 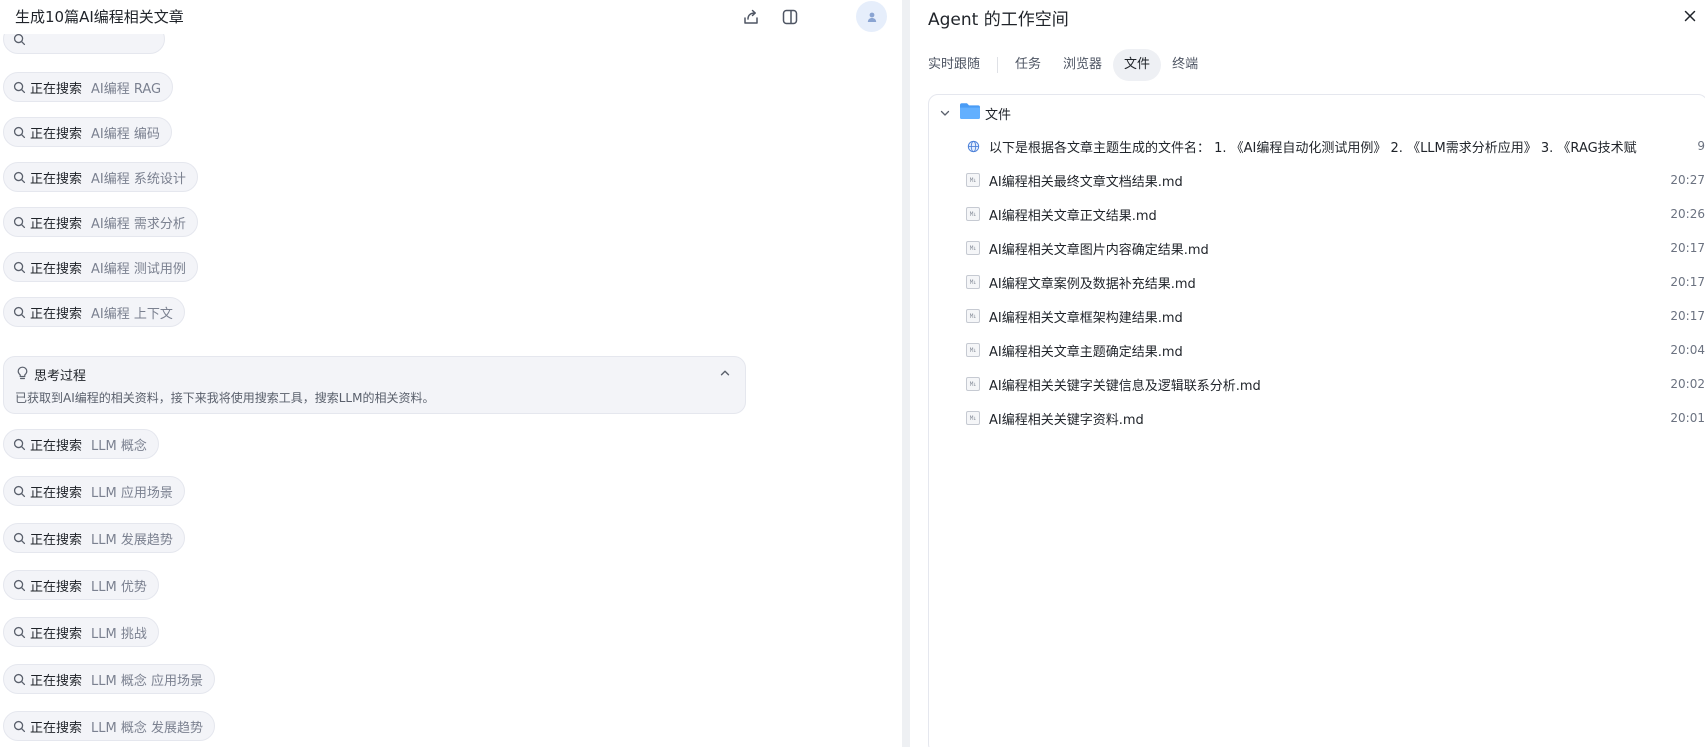 What do you see at coordinates (1086, 352) in the screenshot?
I see `file-name: AI编程相关文章主题确定结果.md` at bounding box center [1086, 352].